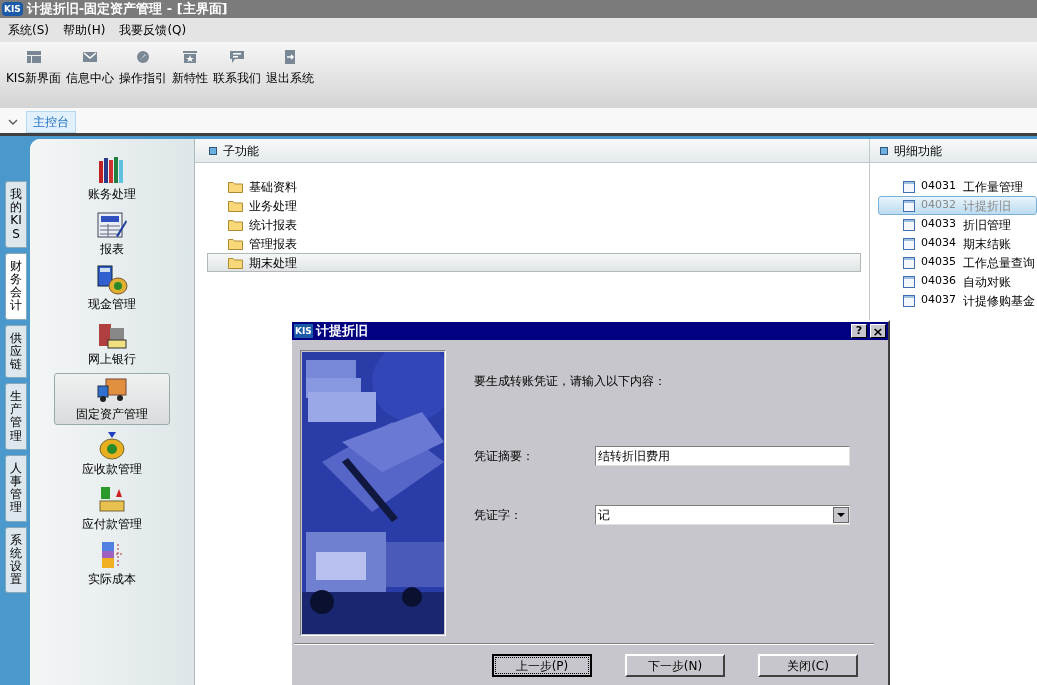 The height and width of the screenshot is (685, 1037). What do you see at coordinates (999, 263) in the screenshot?
I see `function-name: 工作总量查询` at bounding box center [999, 263].